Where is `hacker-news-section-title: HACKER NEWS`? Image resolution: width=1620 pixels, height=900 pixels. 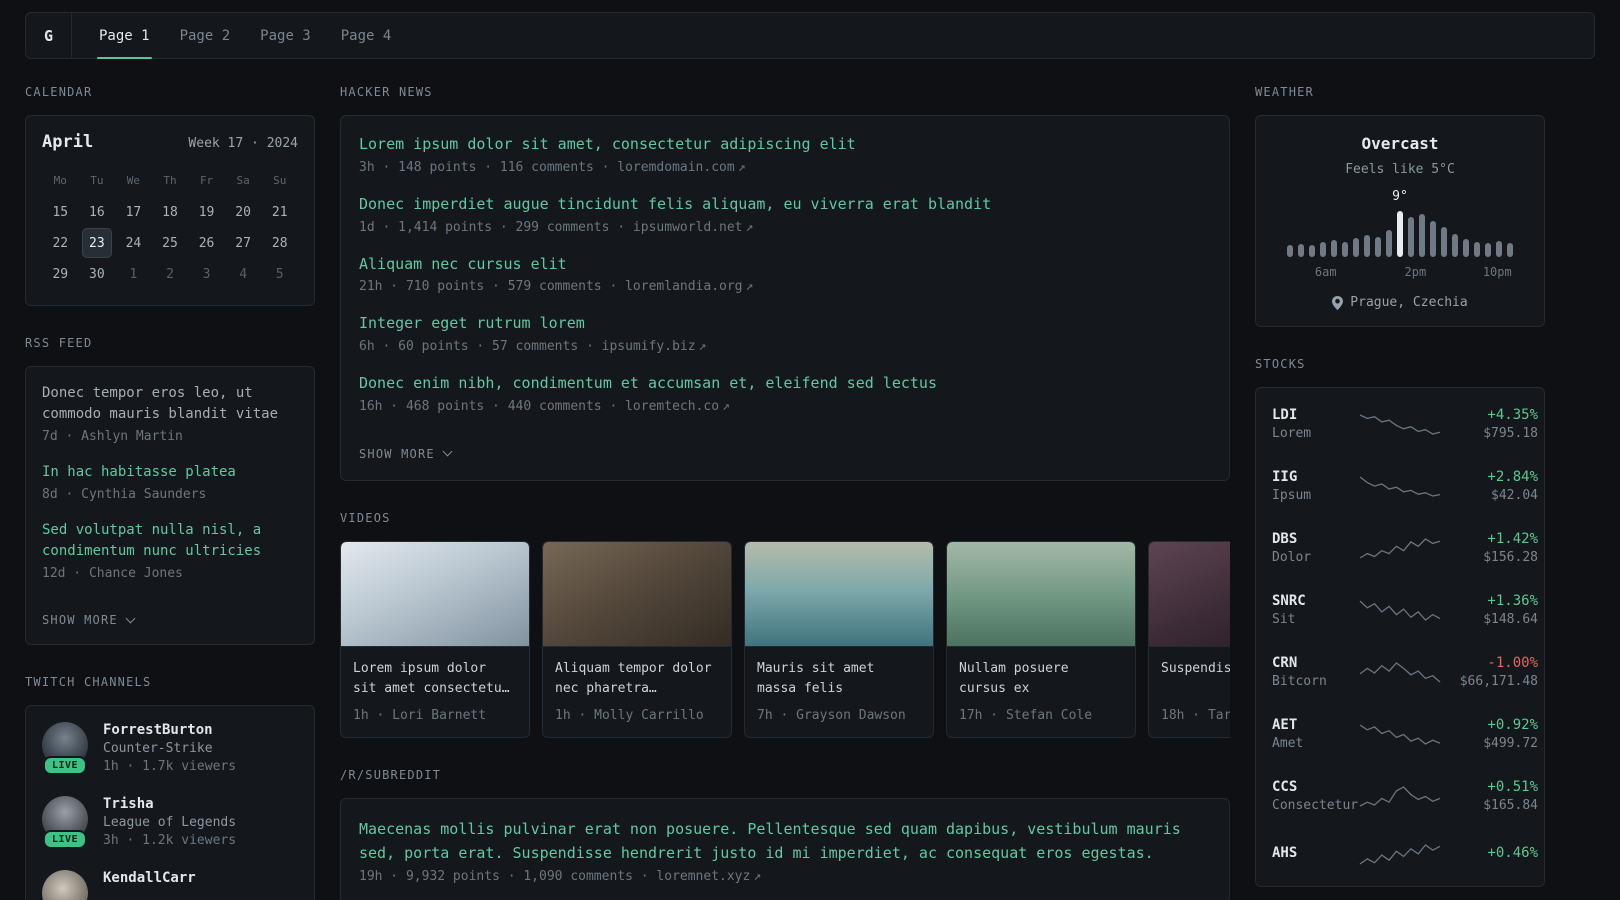 hacker-news-section-title: HACKER NEWS is located at coordinates (386, 92).